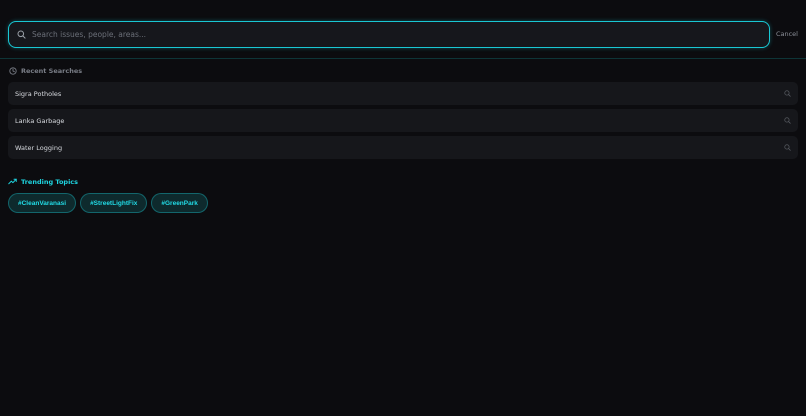 Image resolution: width=806 pixels, height=416 pixels. What do you see at coordinates (39, 147) in the screenshot?
I see `recent-search-label: Water Logging` at bounding box center [39, 147].